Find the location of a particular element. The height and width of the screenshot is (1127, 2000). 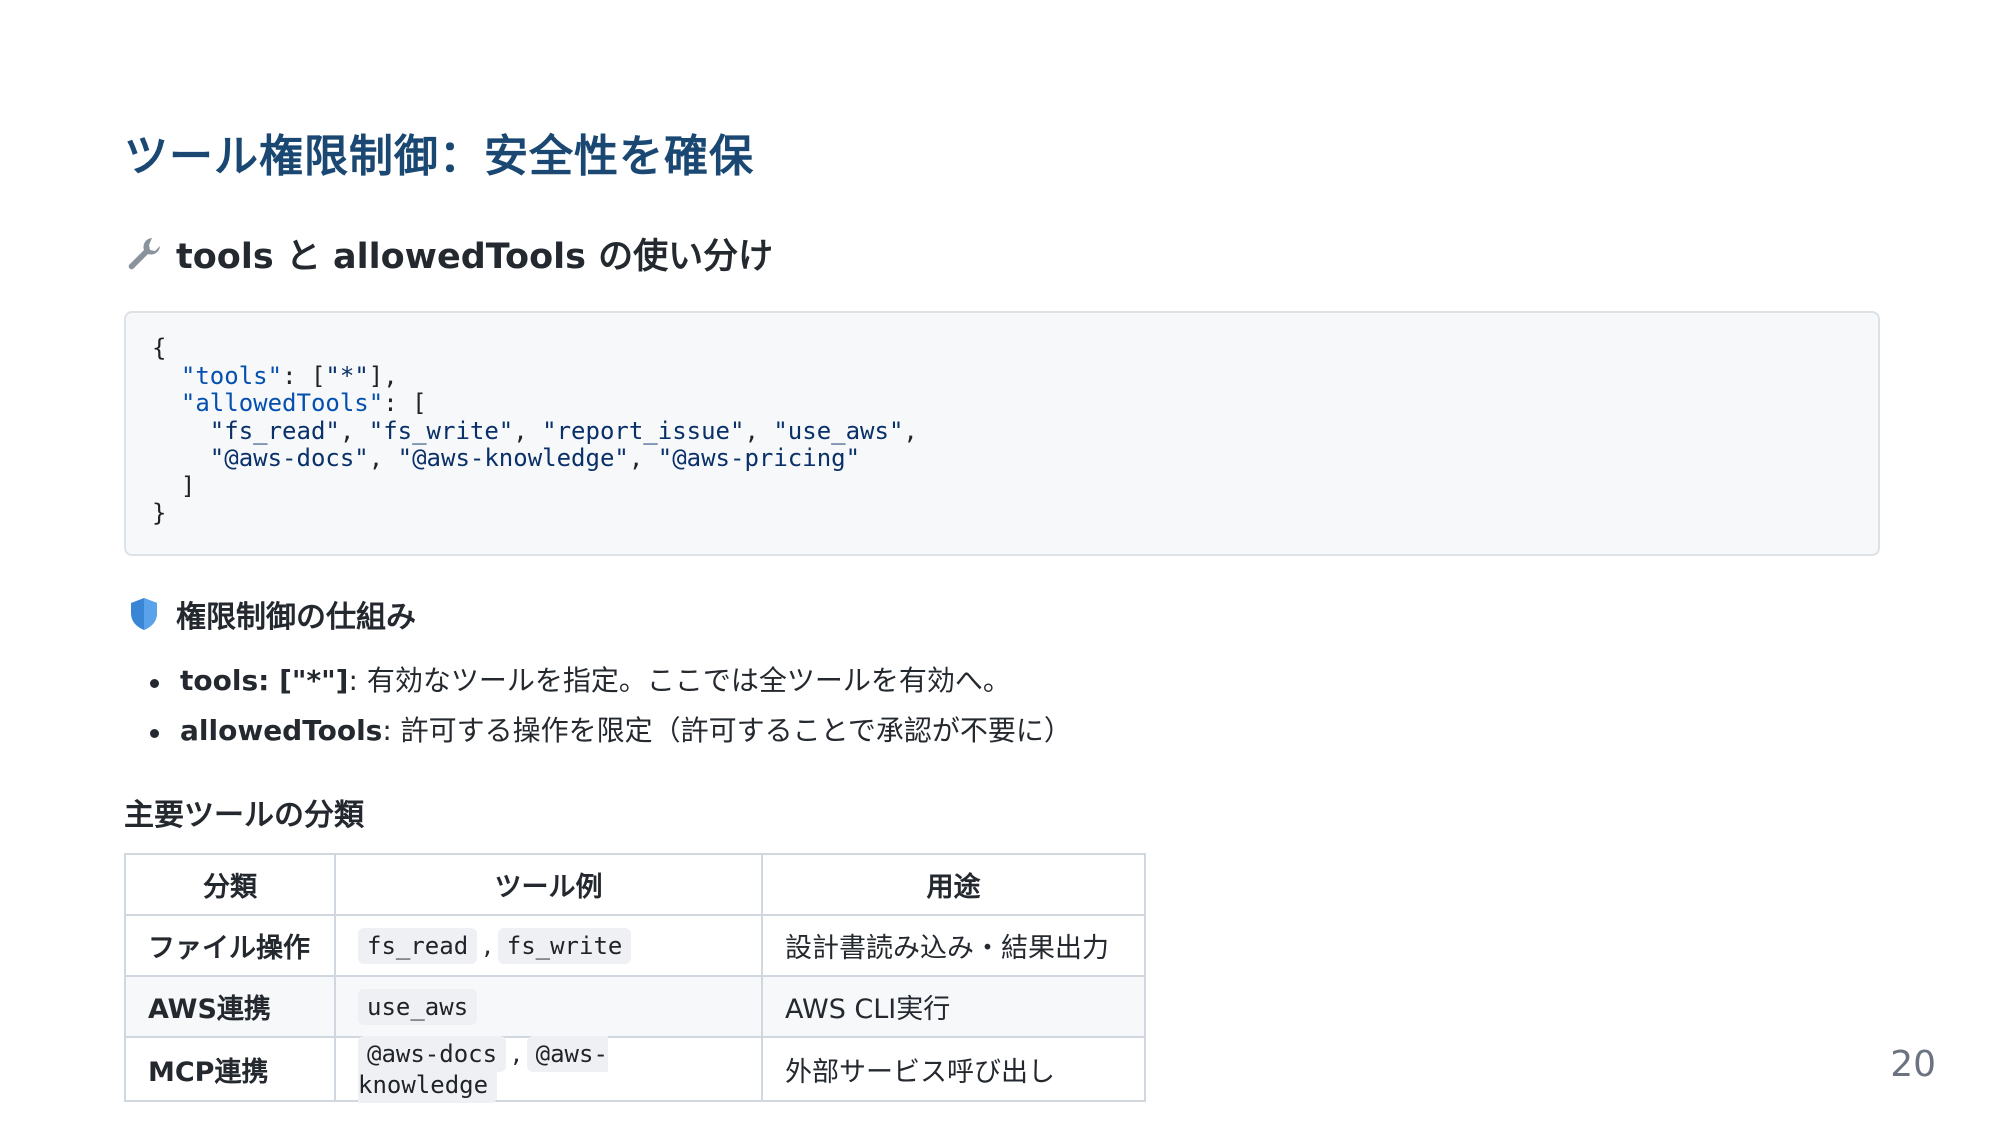

tools-section-heading: tools と allowedTools の使い分け is located at coordinates (448, 253).